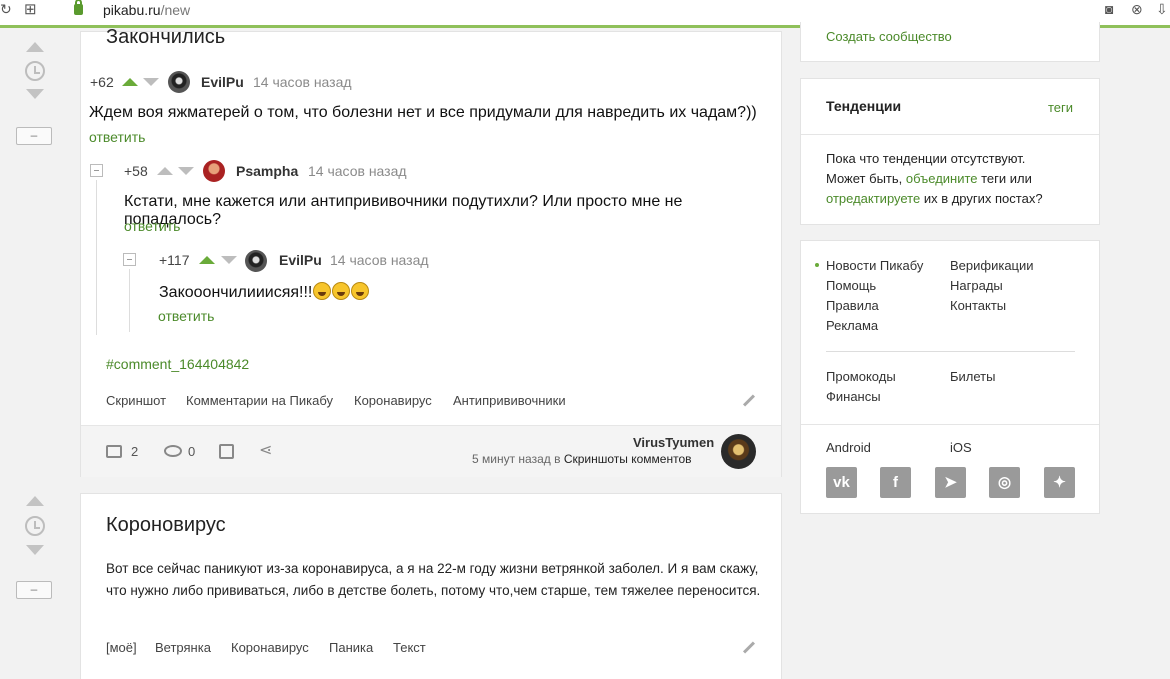 The image size is (1170, 679). What do you see at coordinates (1060, 107) in the screenshot?
I see `trends-tags-link: теги` at bounding box center [1060, 107].